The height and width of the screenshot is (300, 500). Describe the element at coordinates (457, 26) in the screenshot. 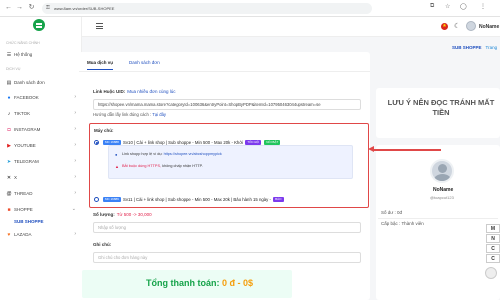

I see `dark-mode-icon: ☾` at that location.